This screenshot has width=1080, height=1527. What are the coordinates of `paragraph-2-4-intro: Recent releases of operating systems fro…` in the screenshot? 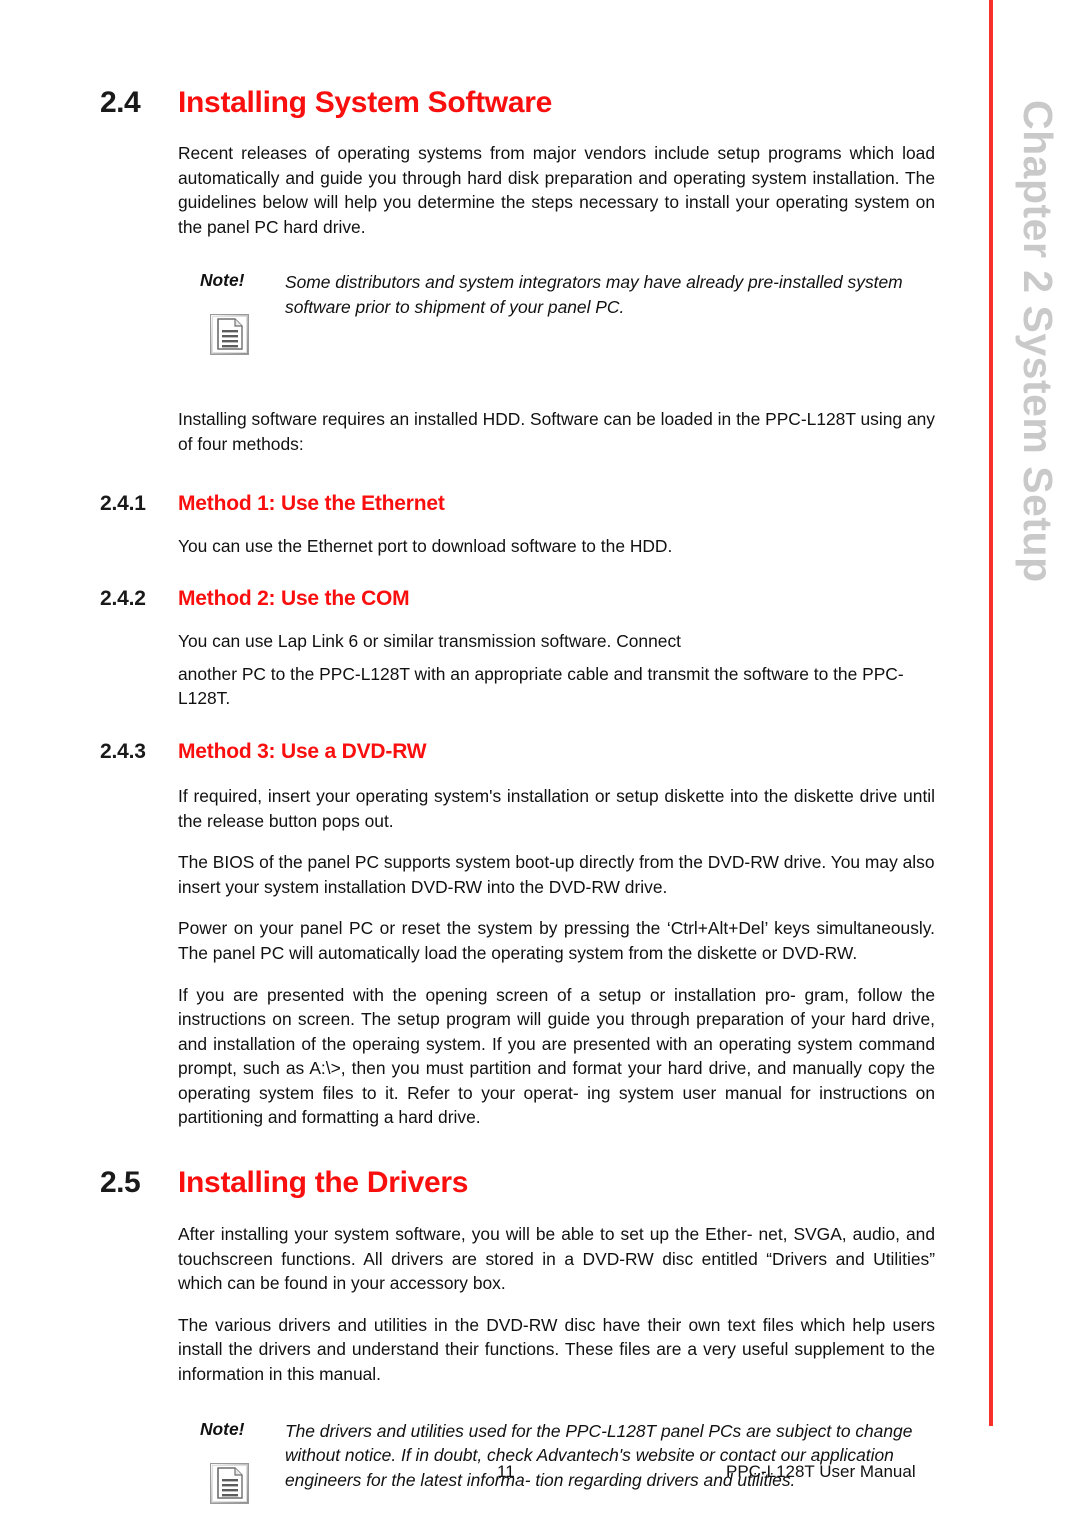 It's located at (556, 190).